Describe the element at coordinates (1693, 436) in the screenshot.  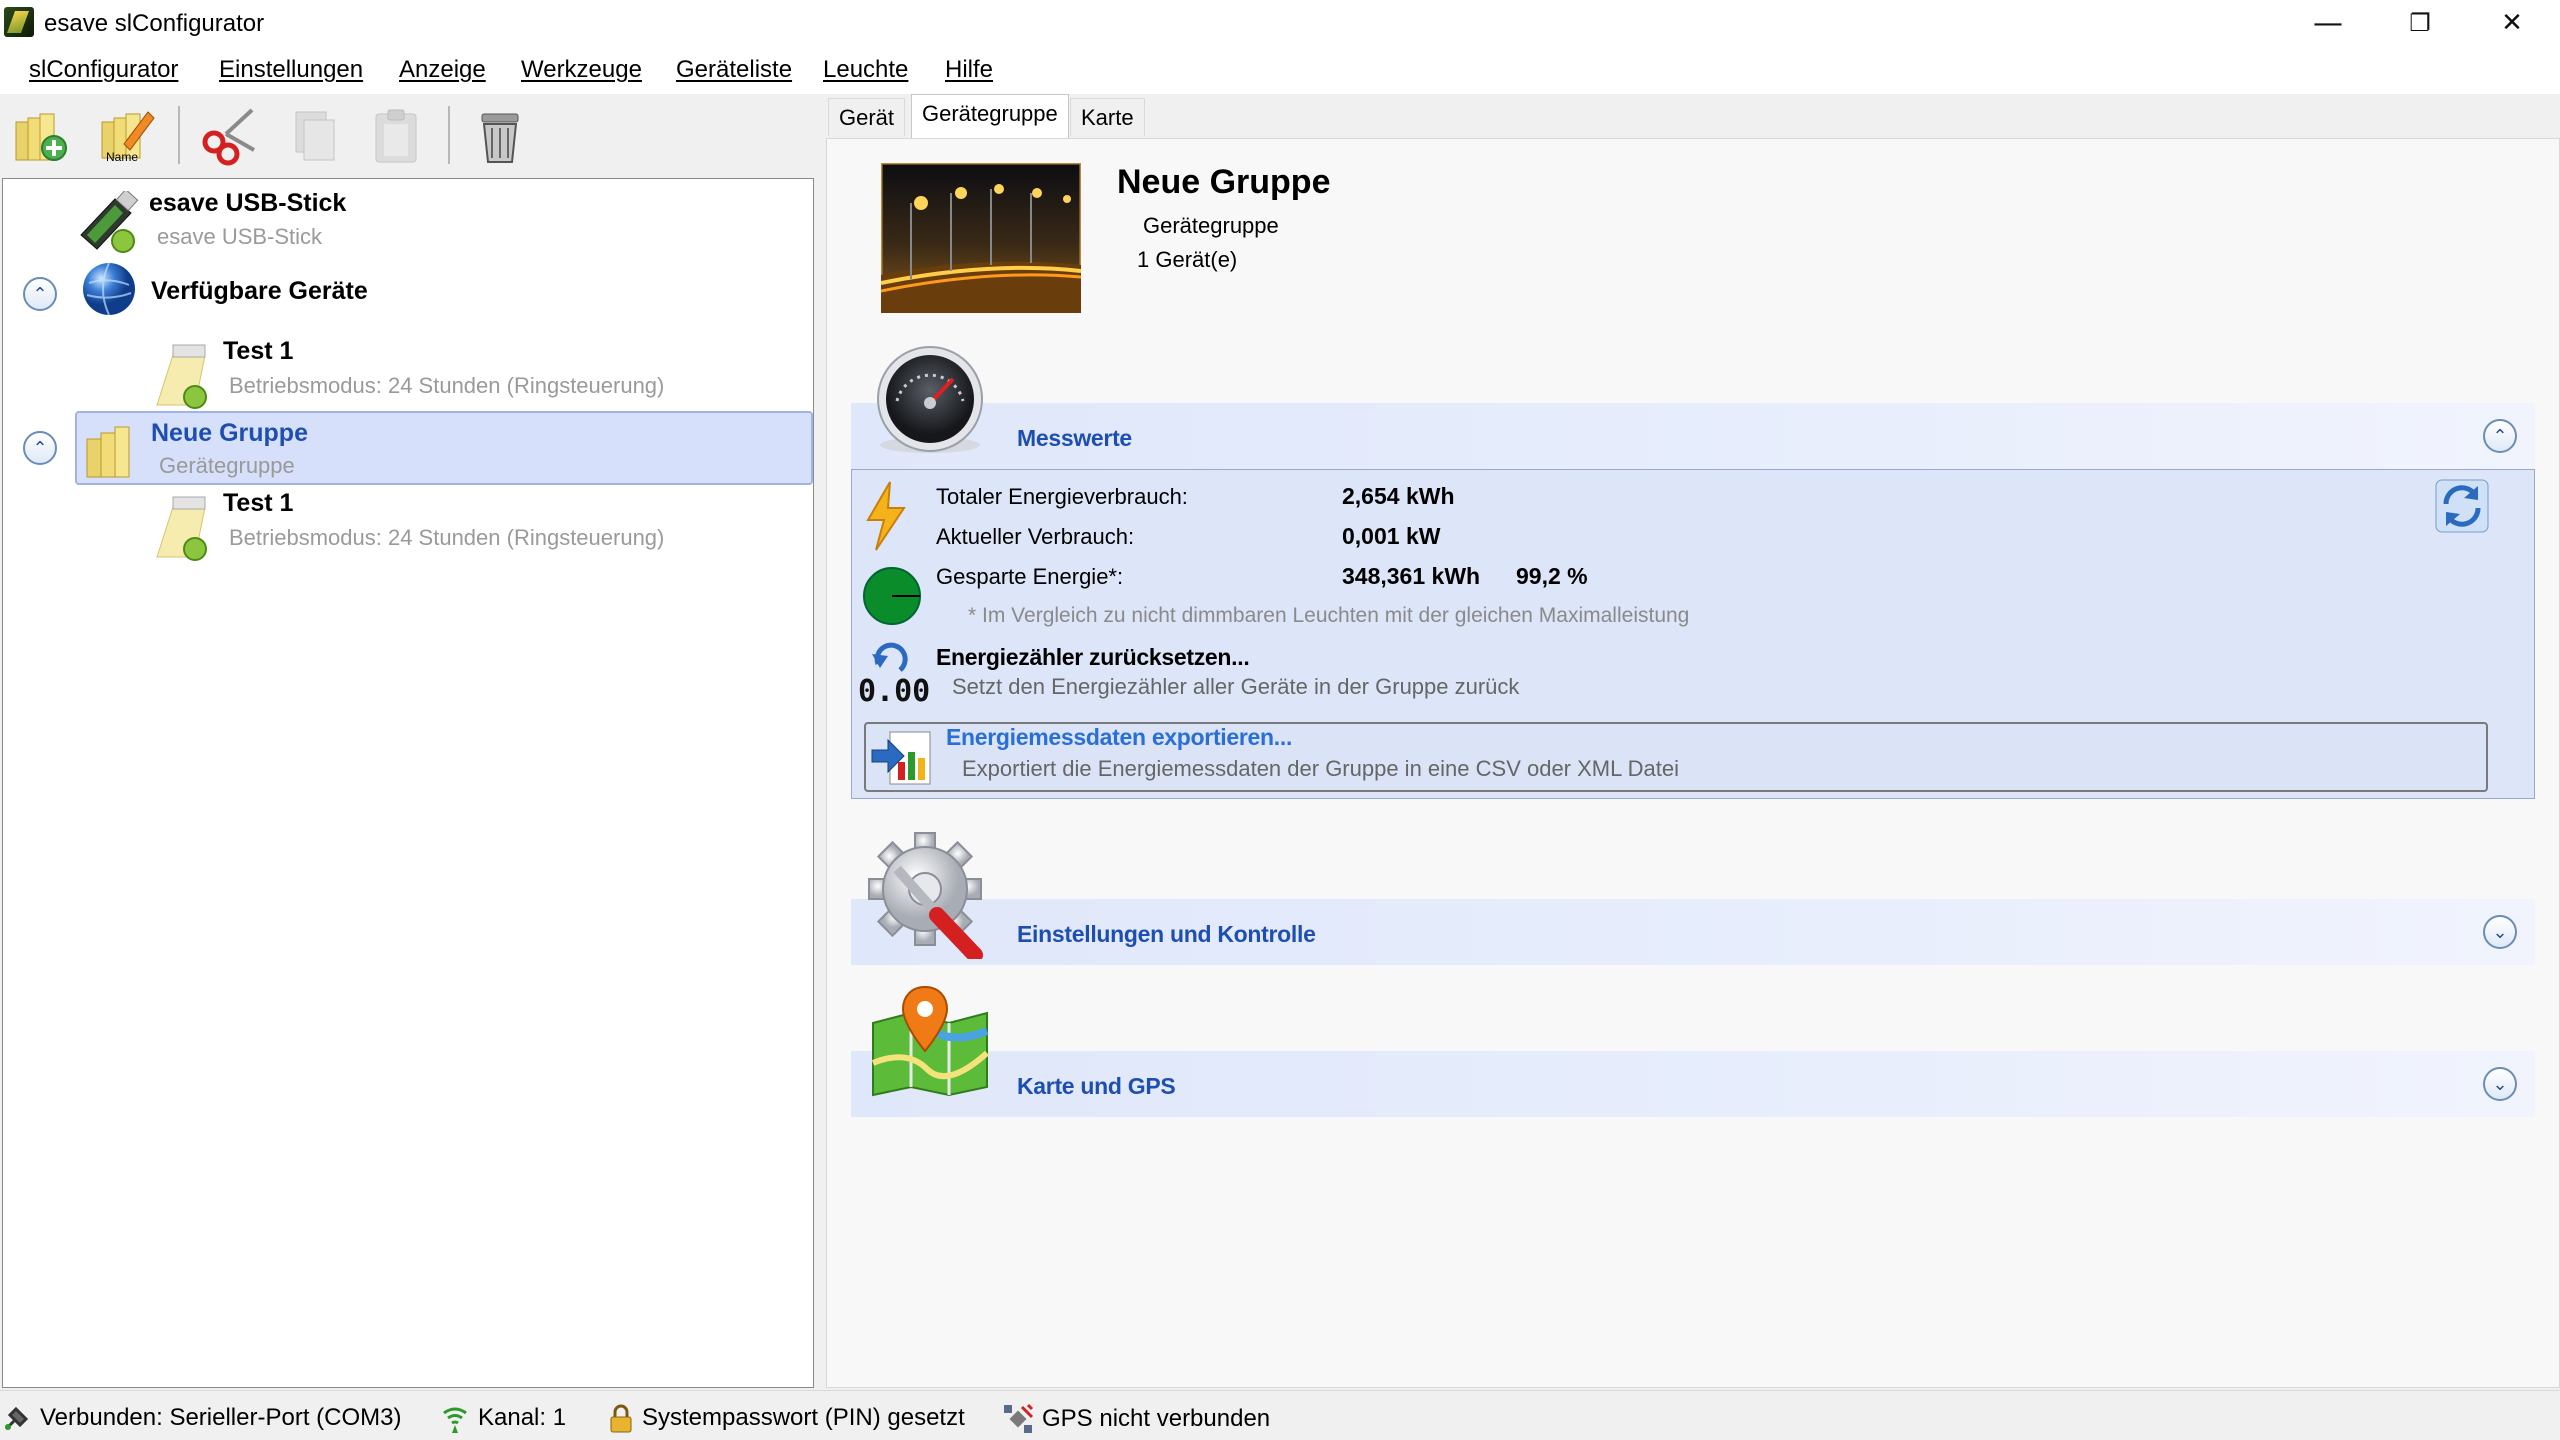
I see `messwerte-header: Messwerte ⌃` at that location.